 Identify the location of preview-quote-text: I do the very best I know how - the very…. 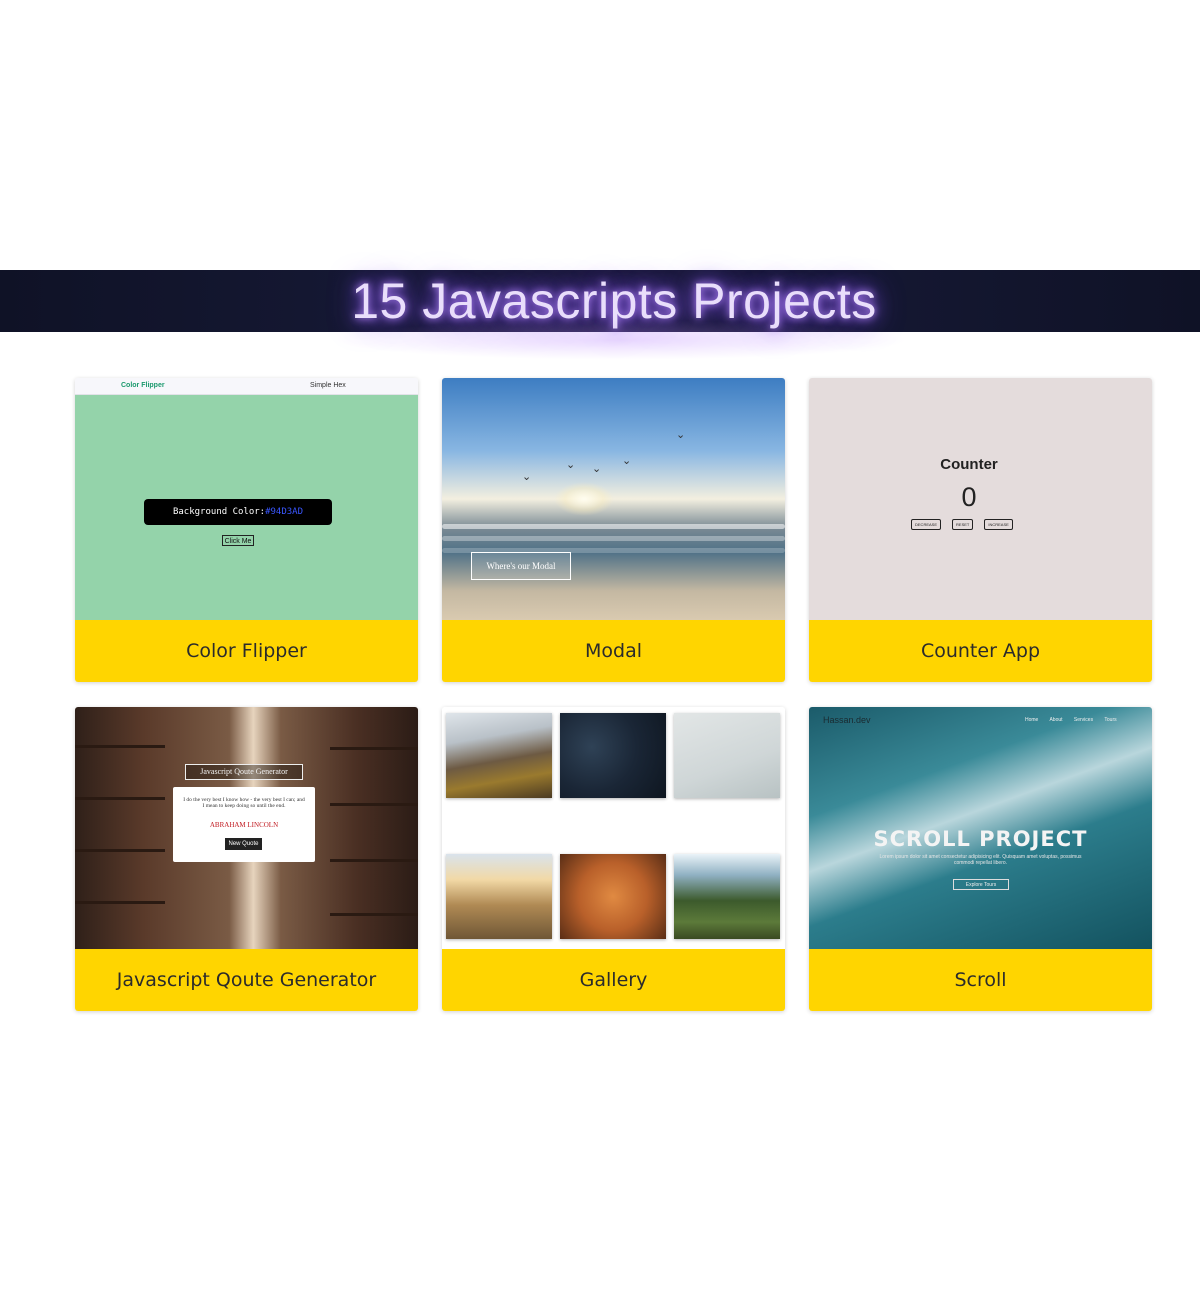
(244, 803).